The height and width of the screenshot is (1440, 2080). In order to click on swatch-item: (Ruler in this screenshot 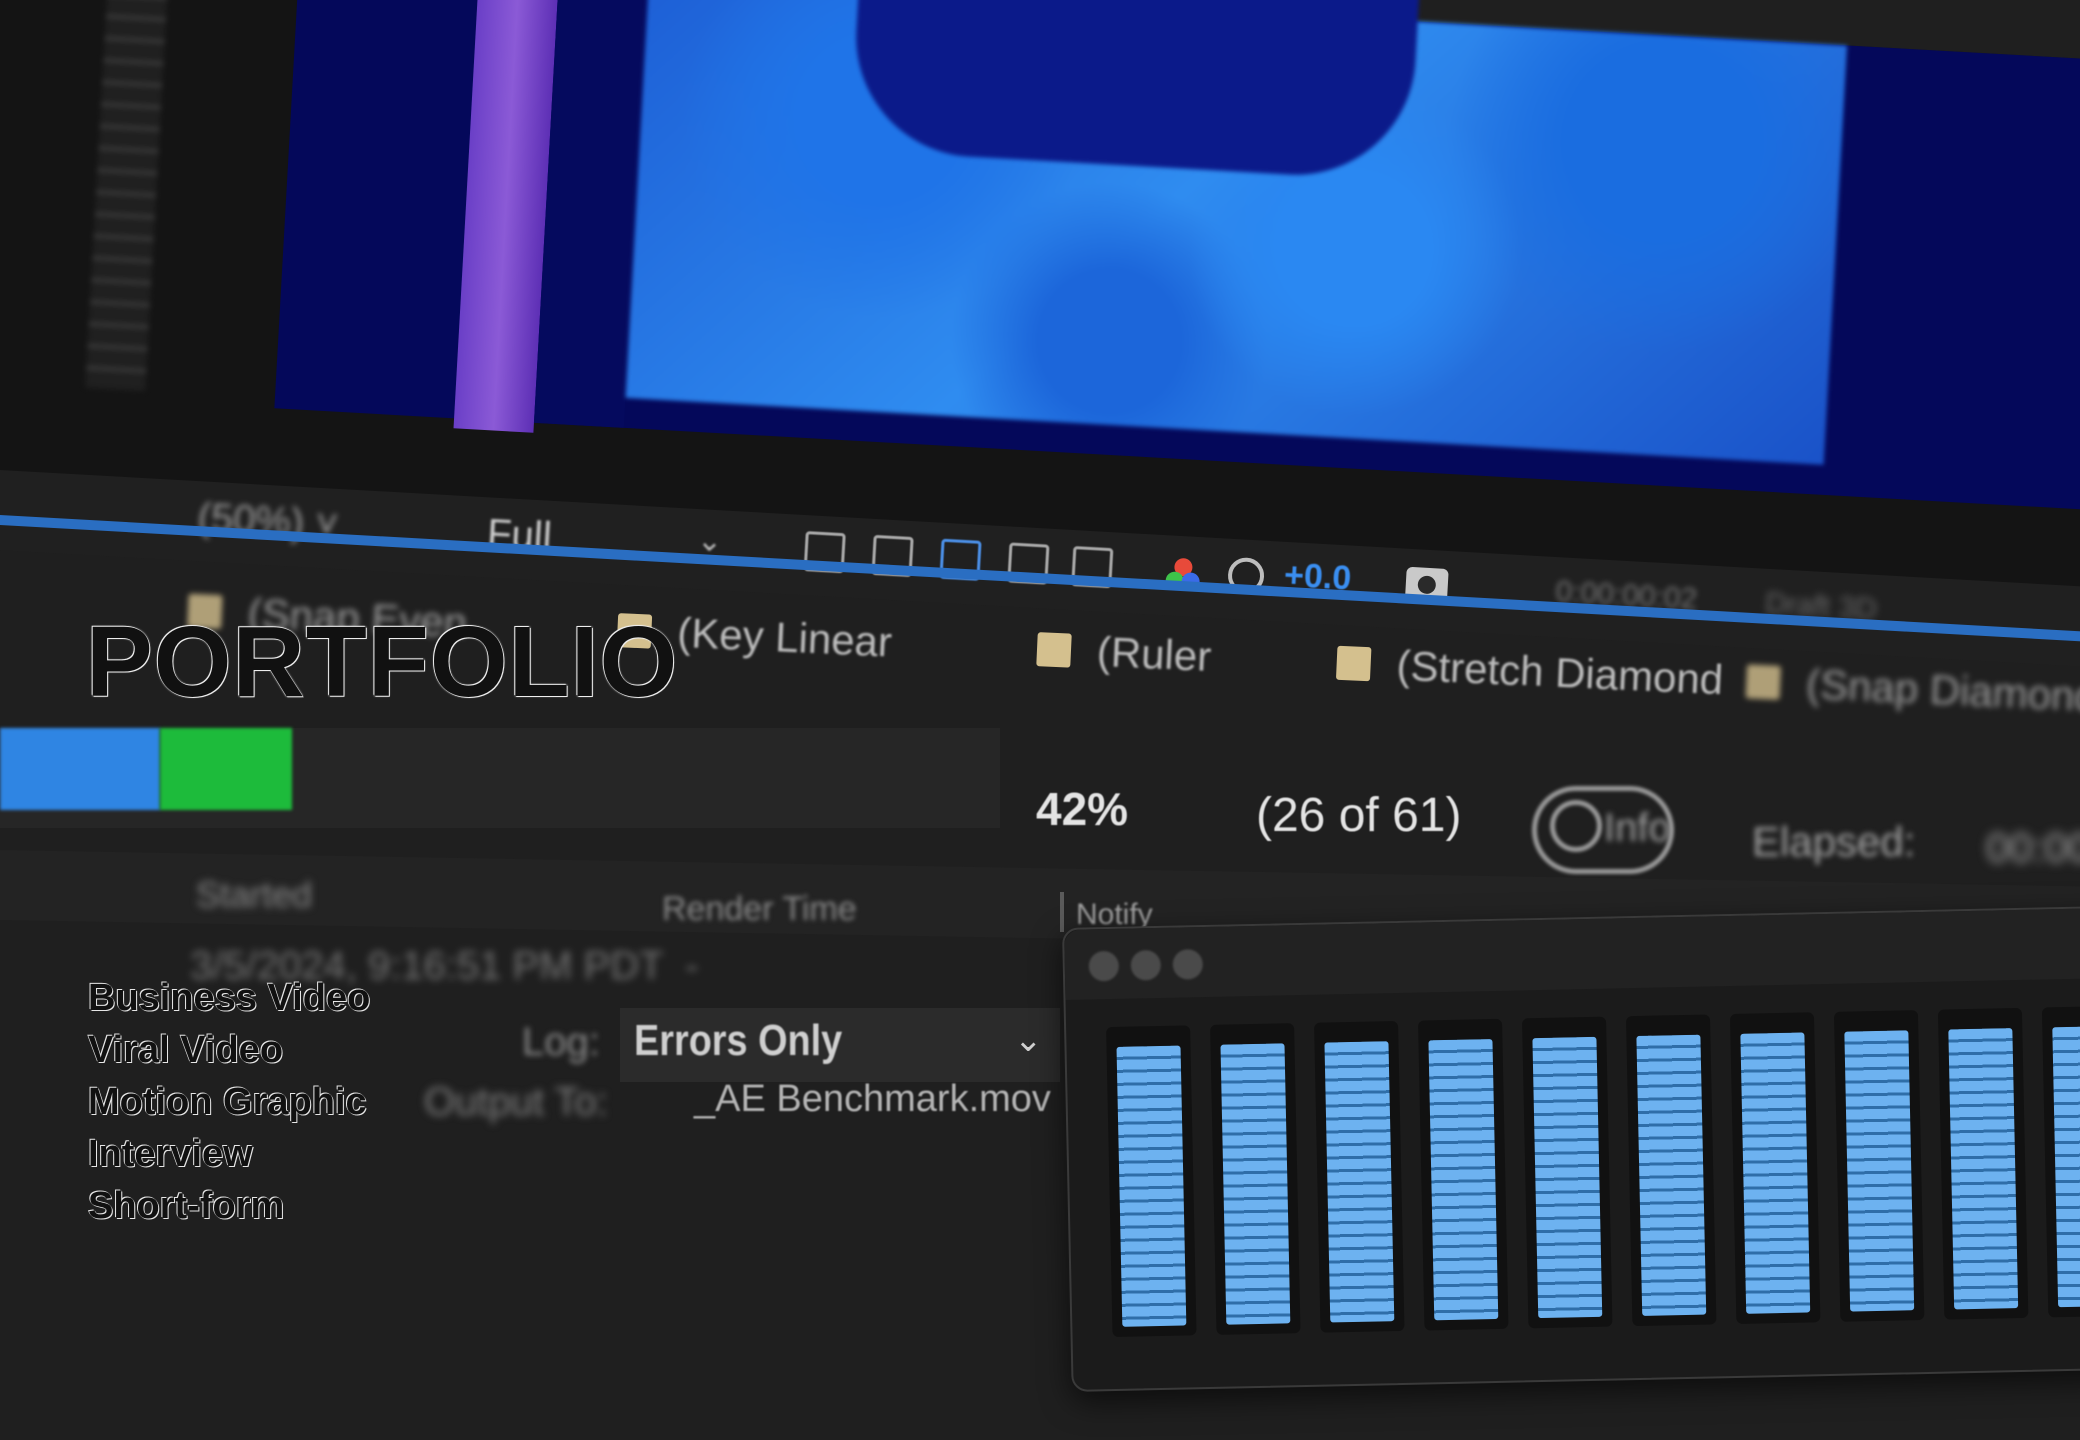, I will do `click(1124, 653)`.